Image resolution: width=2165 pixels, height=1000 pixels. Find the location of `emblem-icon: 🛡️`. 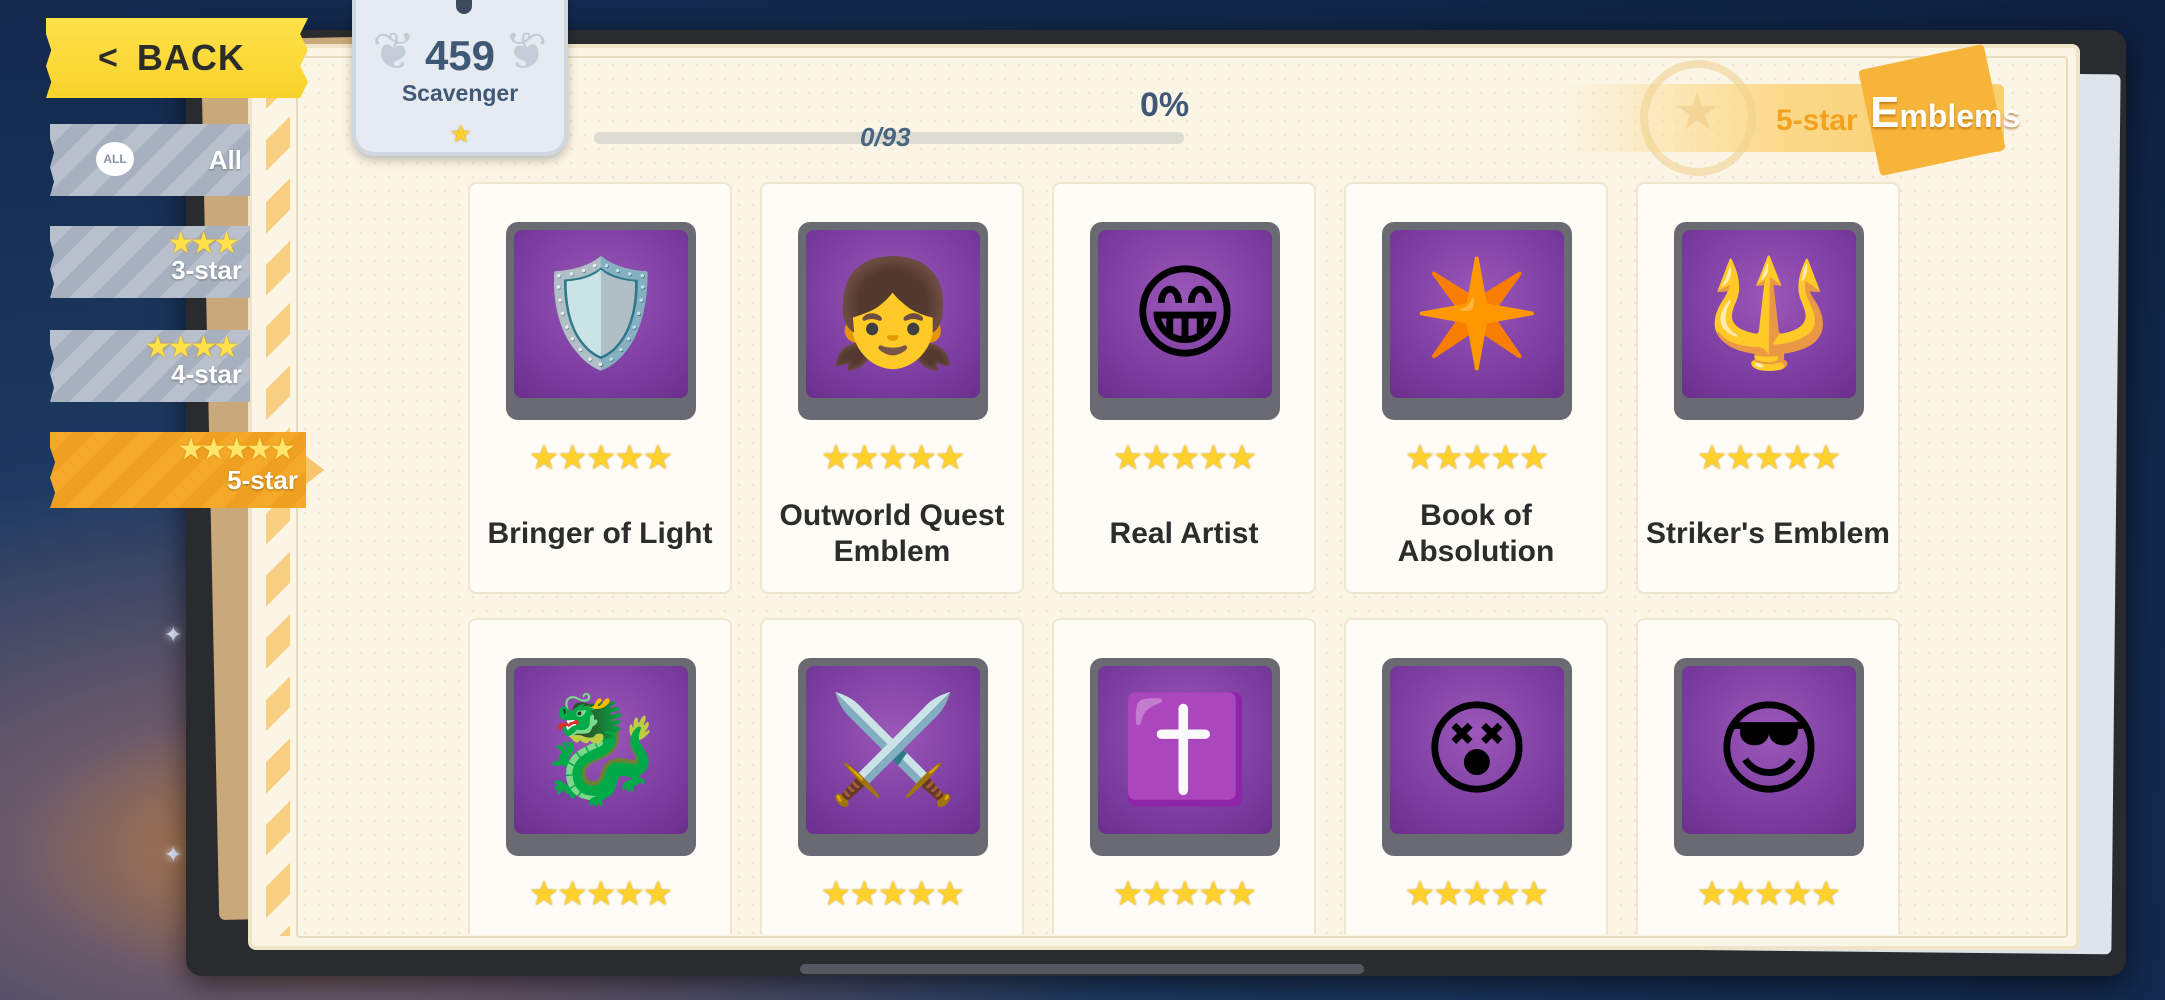

emblem-icon: 🛡️ is located at coordinates (601, 314).